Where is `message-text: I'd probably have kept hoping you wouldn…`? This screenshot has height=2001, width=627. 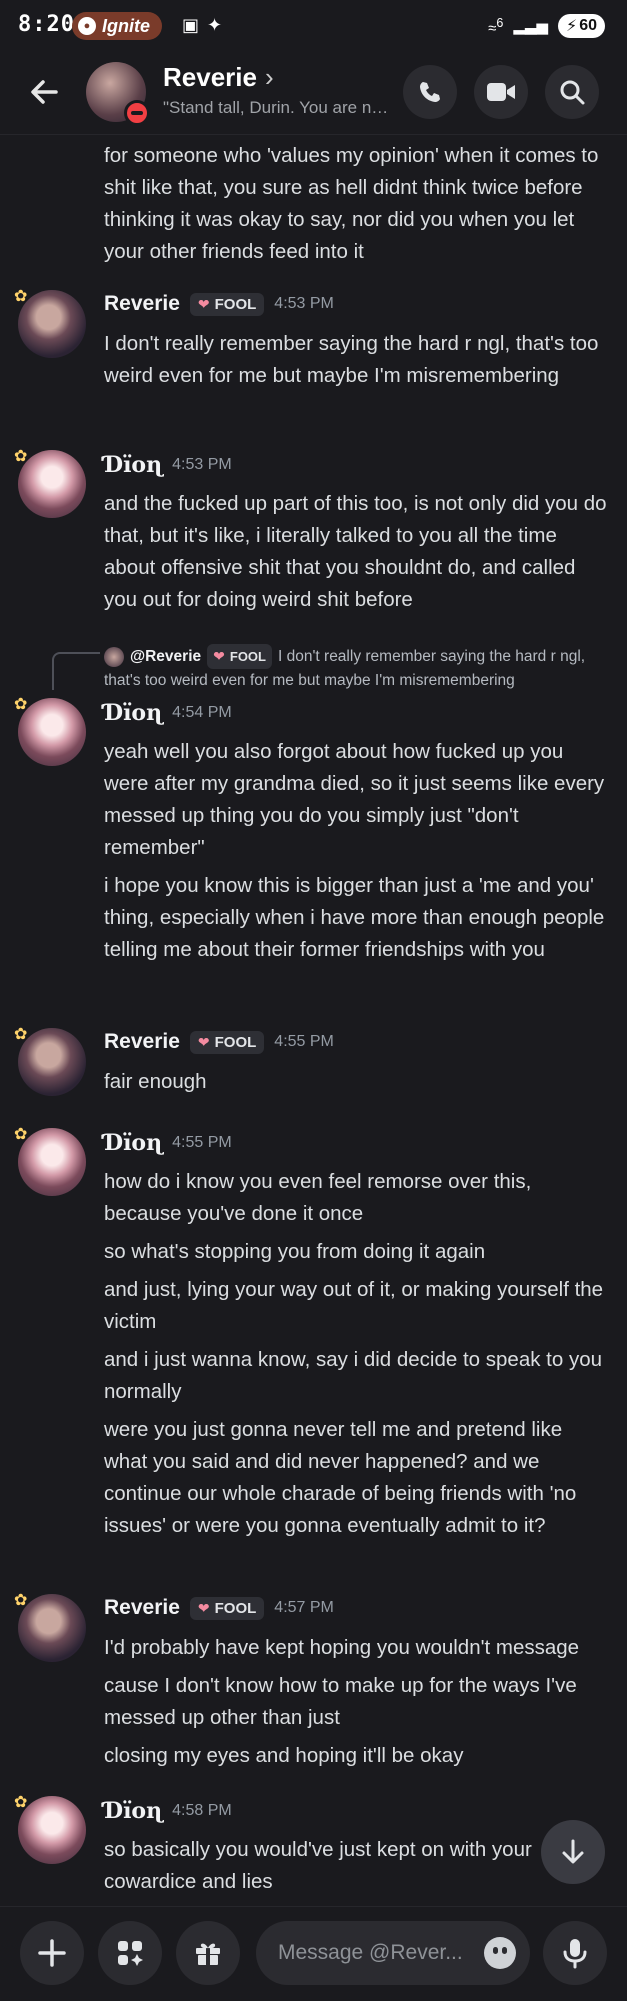 message-text: I'd probably have kept hoping you wouldn… is located at coordinates (357, 1705).